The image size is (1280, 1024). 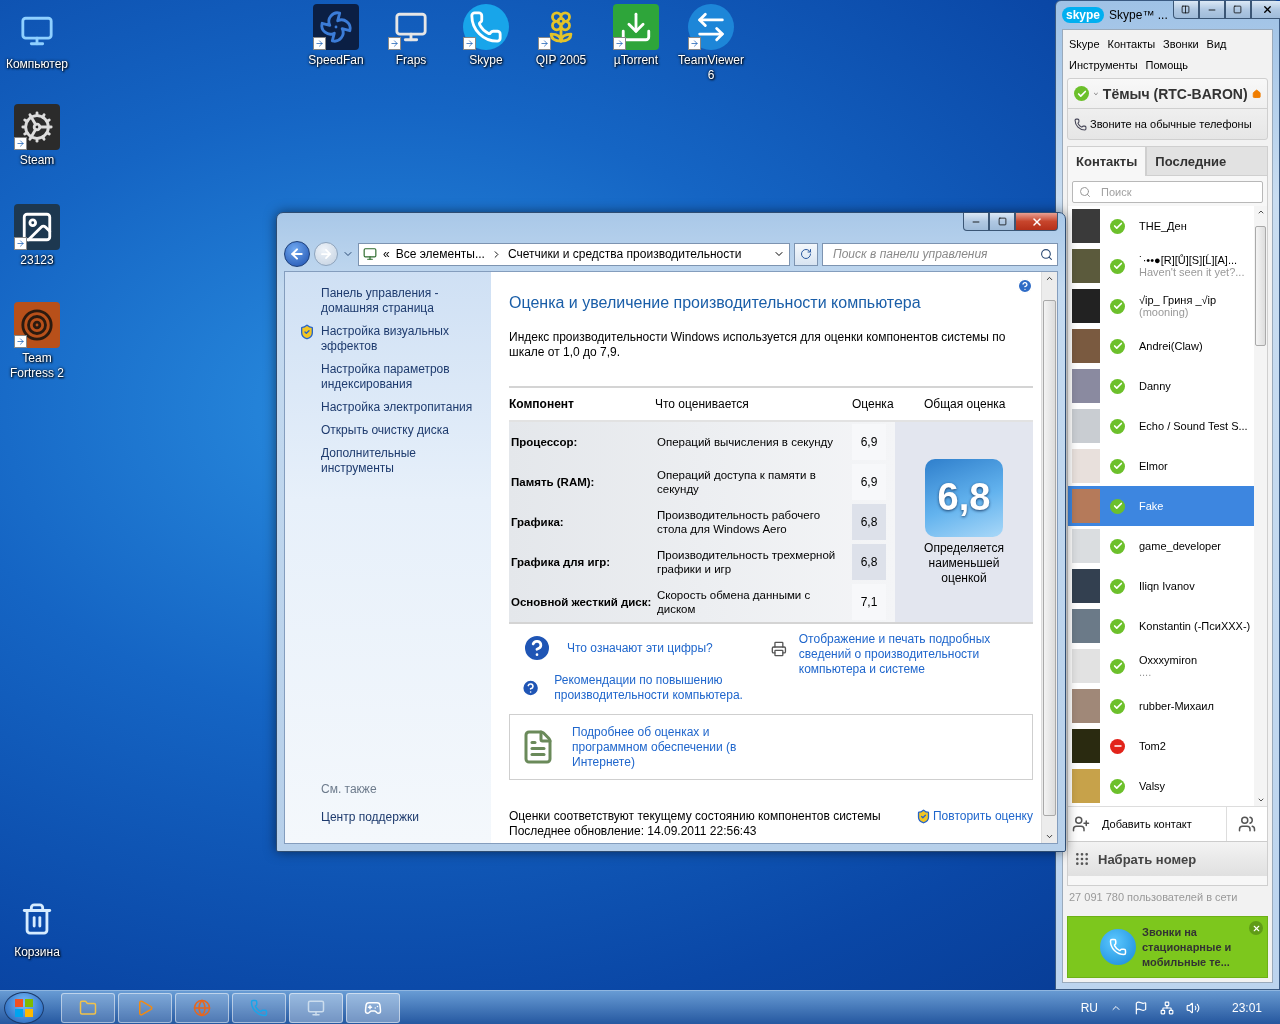 What do you see at coordinates (1118, 947) in the screenshot?
I see `phone-badge-icon` at bounding box center [1118, 947].